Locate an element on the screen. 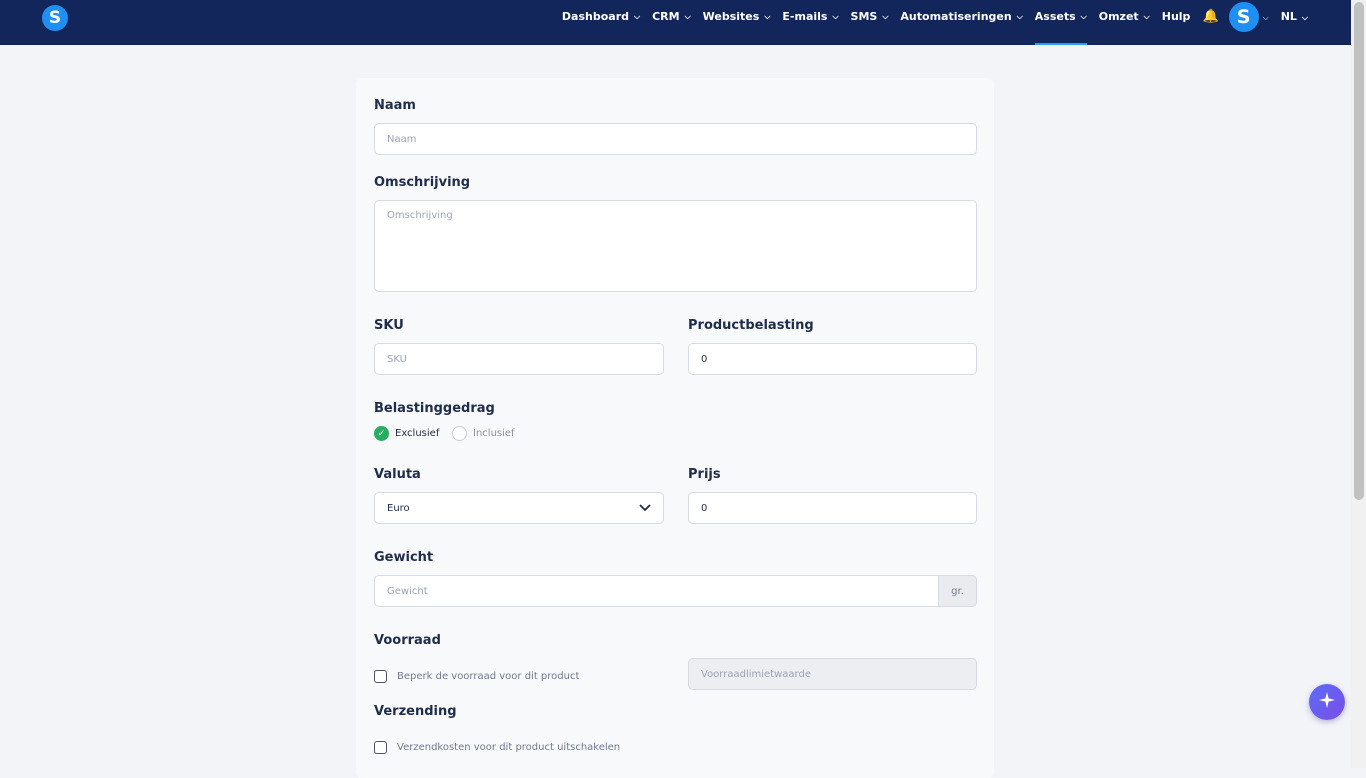  language-selector: NL ⌵ is located at coordinates (1294, 11).